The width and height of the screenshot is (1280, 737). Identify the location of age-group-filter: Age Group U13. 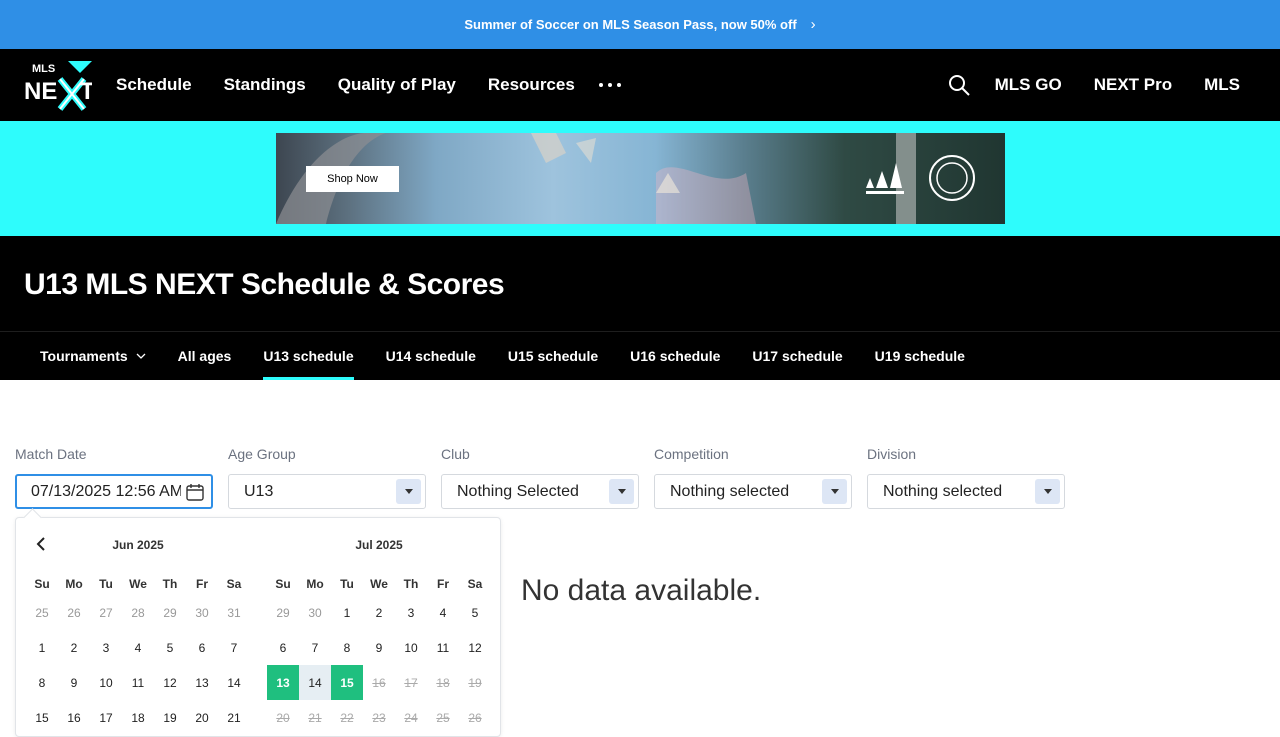
(327, 477).